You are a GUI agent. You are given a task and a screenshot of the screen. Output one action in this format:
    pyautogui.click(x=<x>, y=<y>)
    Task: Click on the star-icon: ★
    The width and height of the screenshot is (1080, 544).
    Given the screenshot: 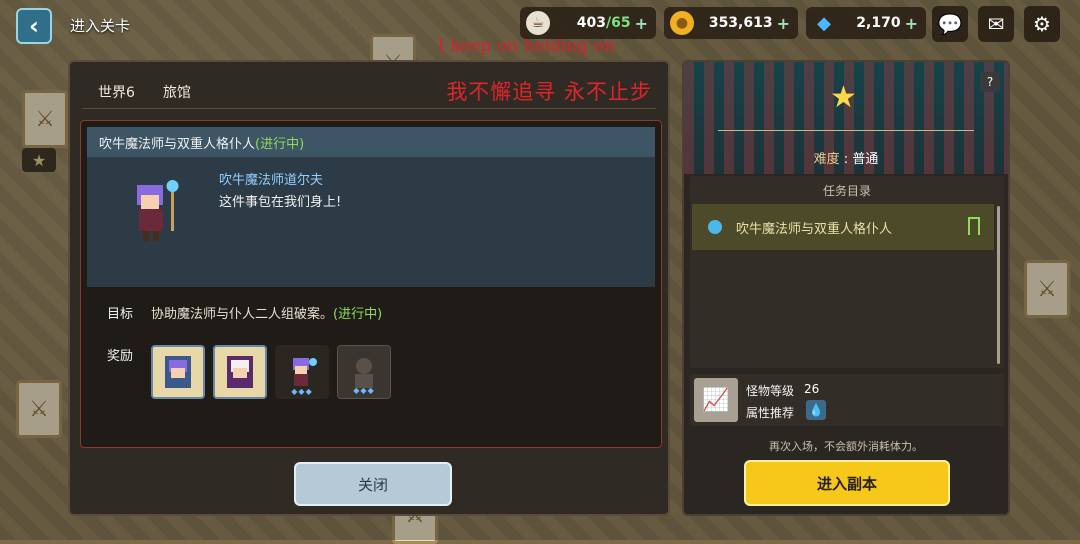 What is the action you would take?
    pyautogui.click(x=843, y=97)
    